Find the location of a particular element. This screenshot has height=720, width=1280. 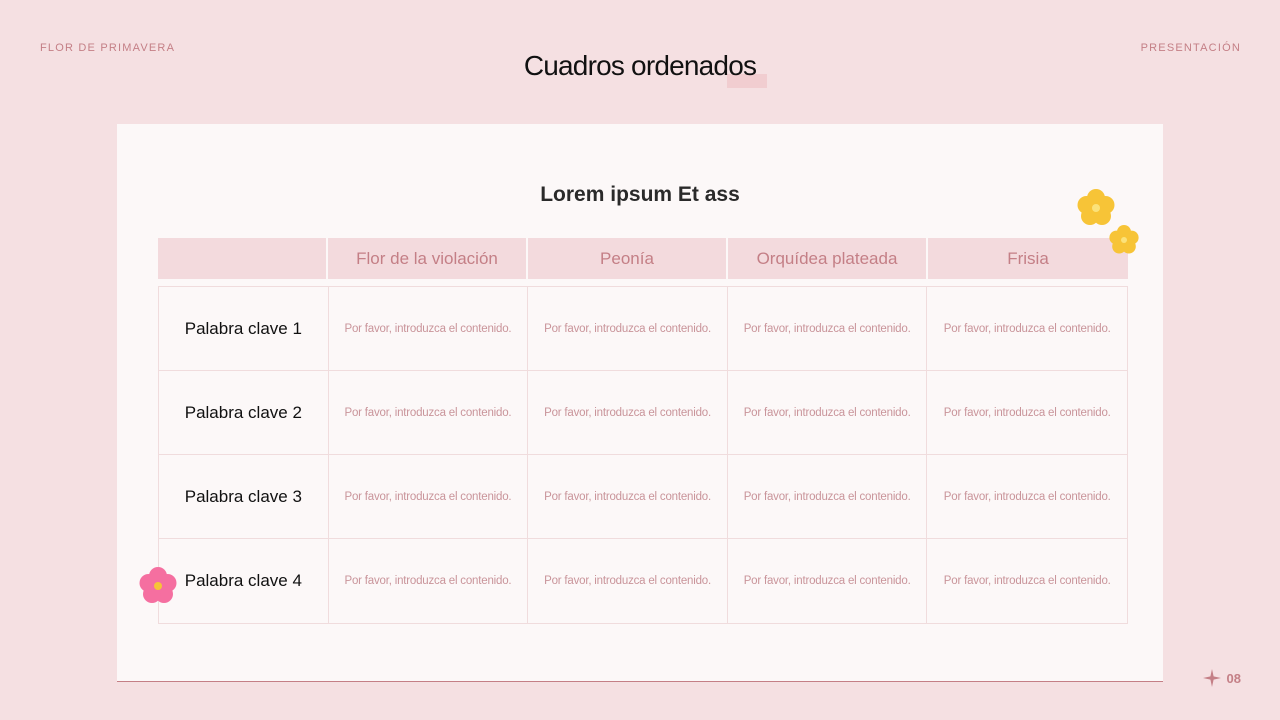

row-label: Palabra clave 1 is located at coordinates (244, 328).